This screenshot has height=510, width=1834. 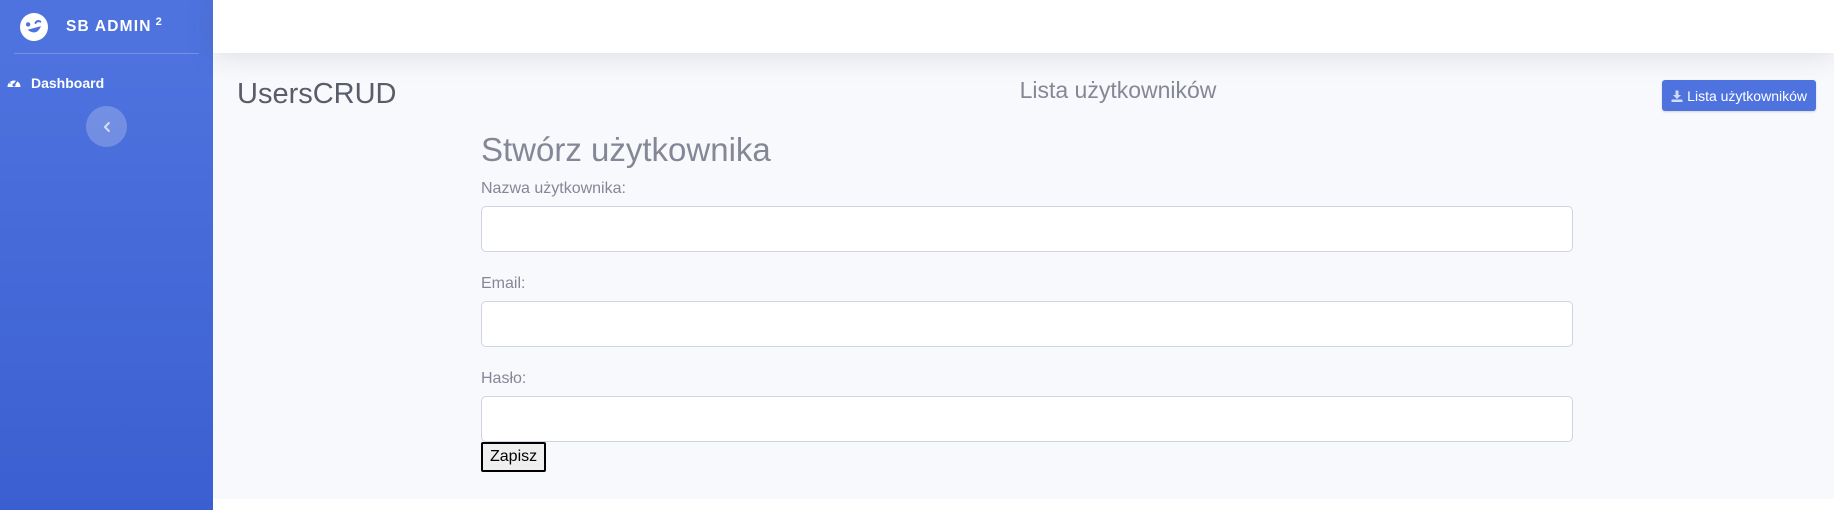 I want to click on sidebar-item-label: Dashboard, so click(x=68, y=83).